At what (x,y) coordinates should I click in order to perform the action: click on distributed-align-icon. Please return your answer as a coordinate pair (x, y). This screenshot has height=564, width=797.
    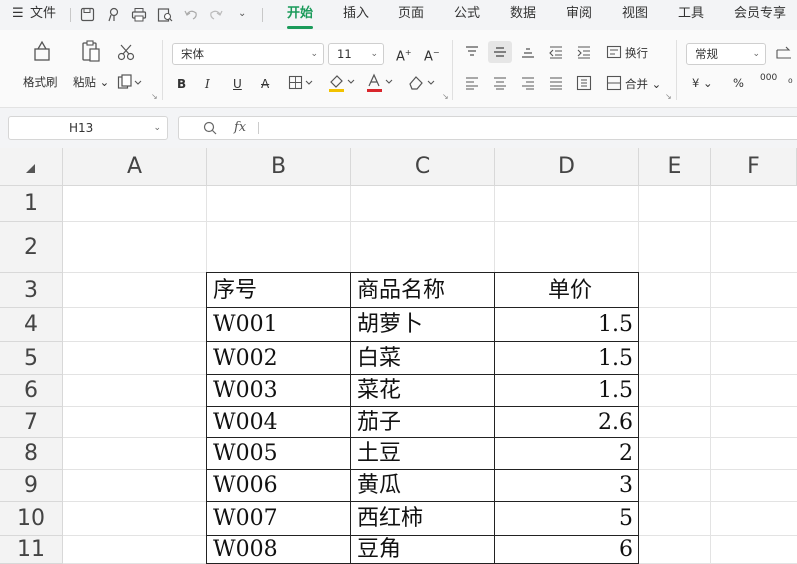
    Looking at the image, I should click on (584, 83).